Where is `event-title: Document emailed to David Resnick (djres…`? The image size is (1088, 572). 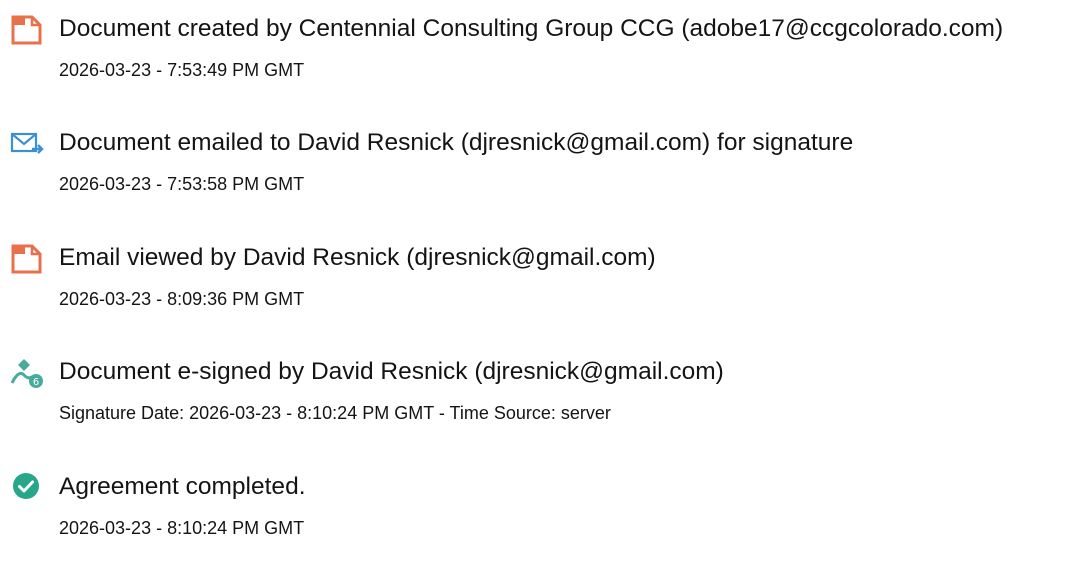 event-title: Document emailed to David Resnick (djres… is located at coordinates (456, 142).